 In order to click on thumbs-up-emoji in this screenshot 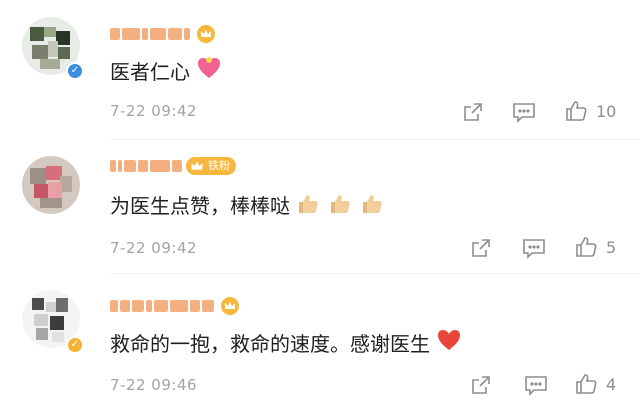, I will do `click(340, 204)`.